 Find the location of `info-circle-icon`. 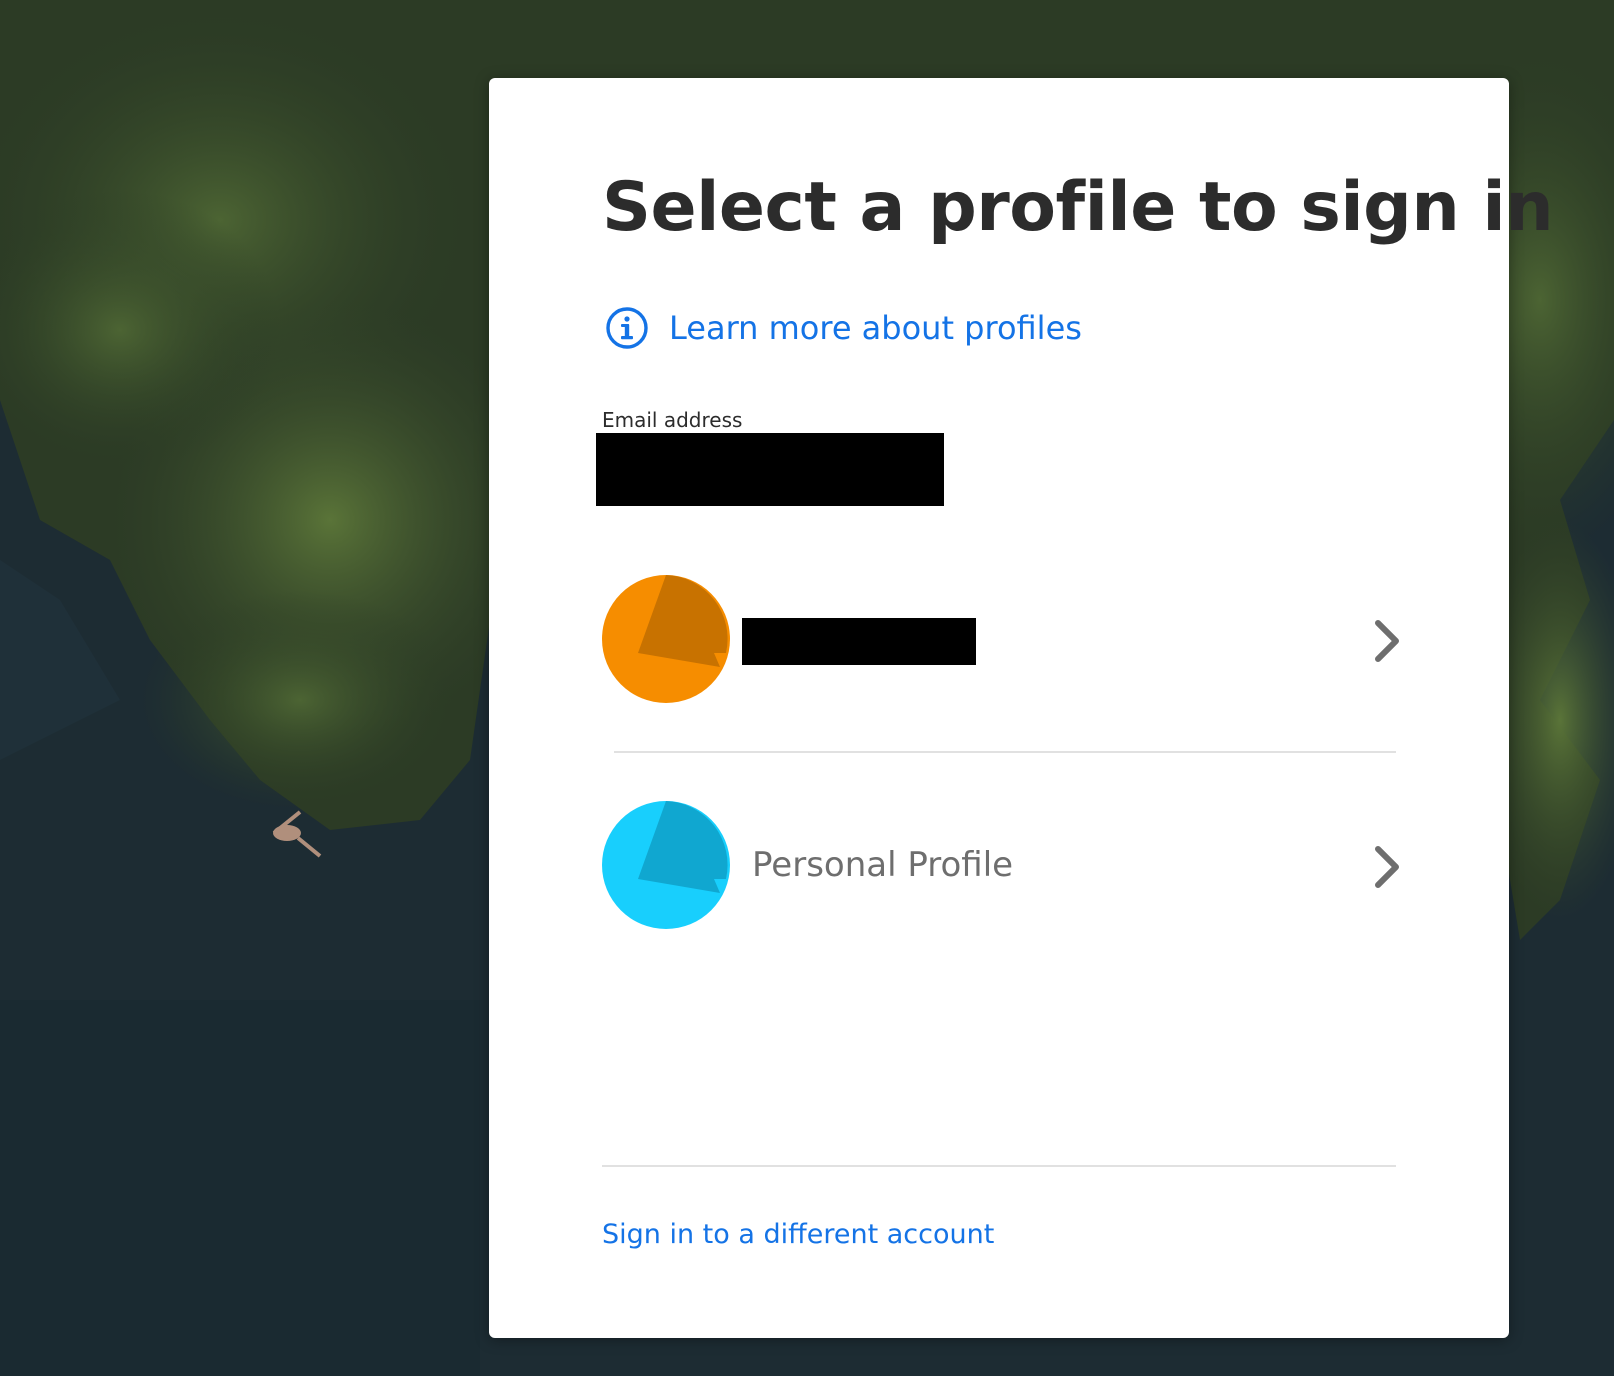

info-circle-icon is located at coordinates (627, 328).